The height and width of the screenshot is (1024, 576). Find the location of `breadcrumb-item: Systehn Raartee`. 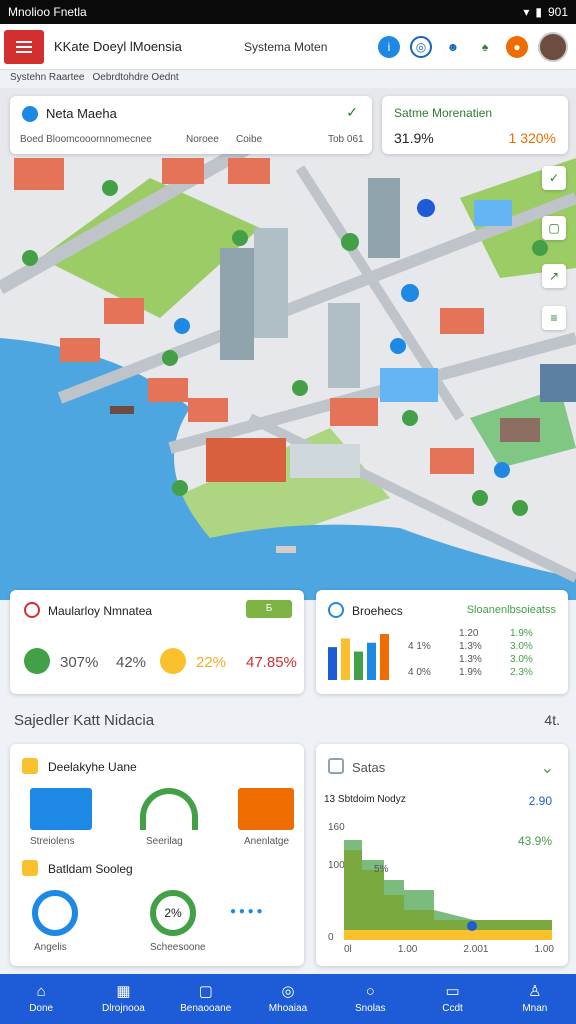

breadcrumb-item: Systehn Raartee is located at coordinates (47, 77).